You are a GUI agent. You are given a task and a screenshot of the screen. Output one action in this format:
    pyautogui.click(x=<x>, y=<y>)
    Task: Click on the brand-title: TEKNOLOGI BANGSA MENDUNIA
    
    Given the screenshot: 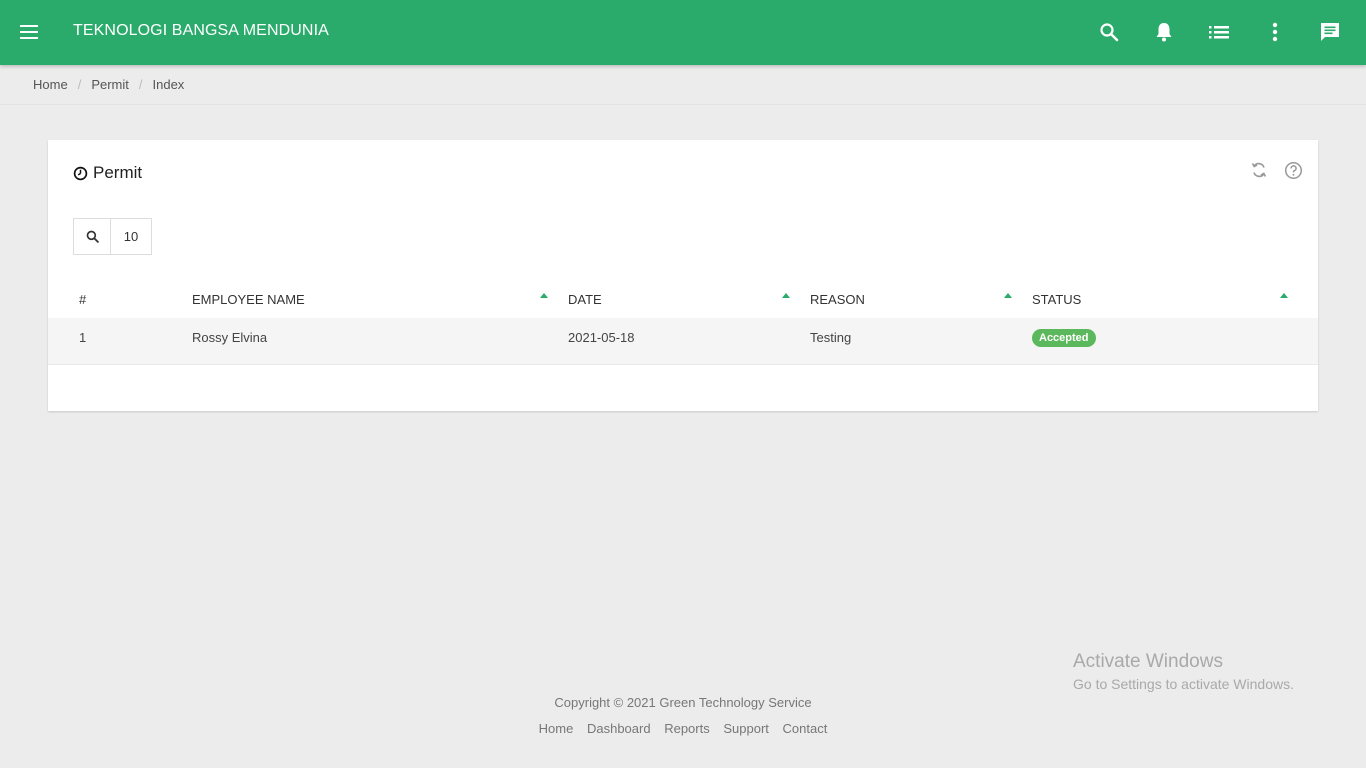 What is the action you would take?
    pyautogui.click(x=201, y=31)
    